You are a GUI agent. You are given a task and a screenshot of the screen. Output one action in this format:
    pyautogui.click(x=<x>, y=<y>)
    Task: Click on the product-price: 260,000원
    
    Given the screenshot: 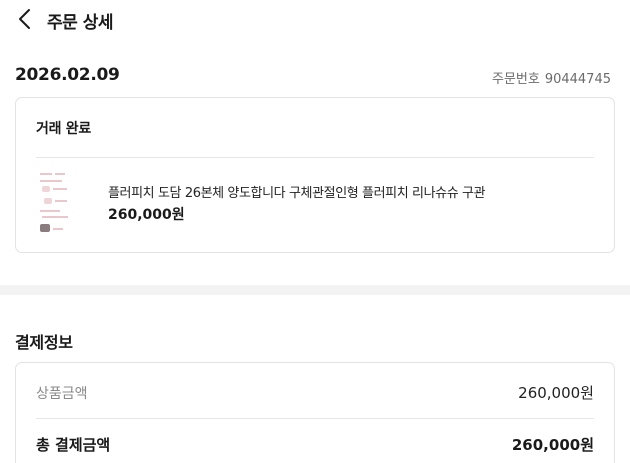 What is the action you would take?
    pyautogui.click(x=146, y=215)
    